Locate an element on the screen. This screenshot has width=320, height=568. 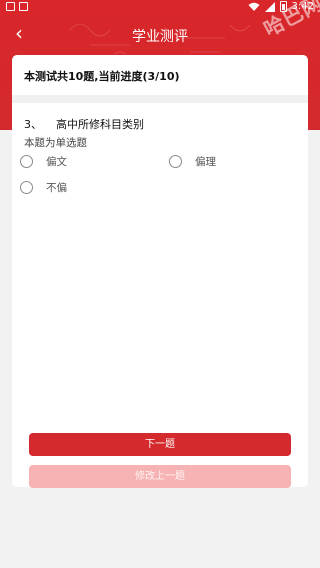
option-radio: 偏文 is located at coordinates (43, 161).